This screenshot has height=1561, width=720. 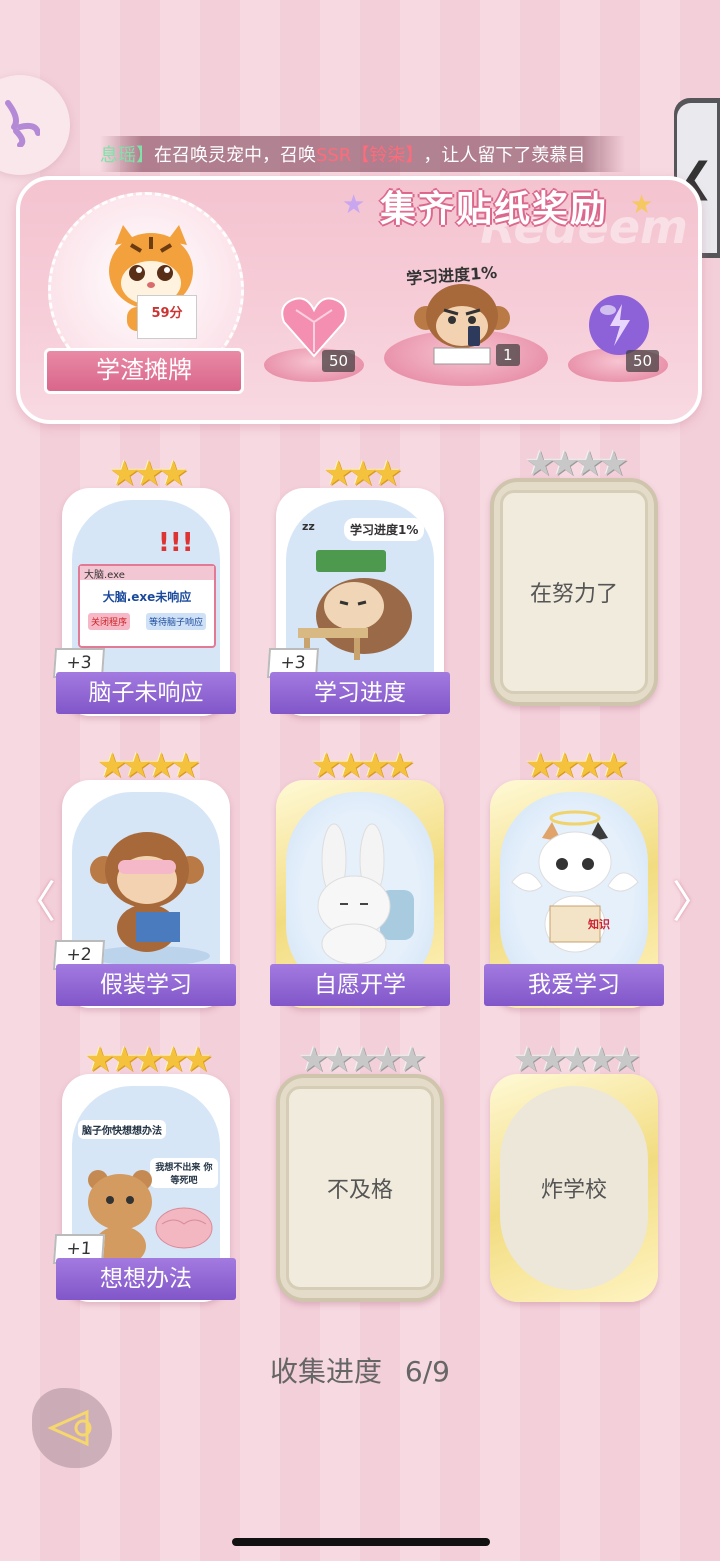 I want to click on card-title: 学习进度, so click(x=360, y=693).